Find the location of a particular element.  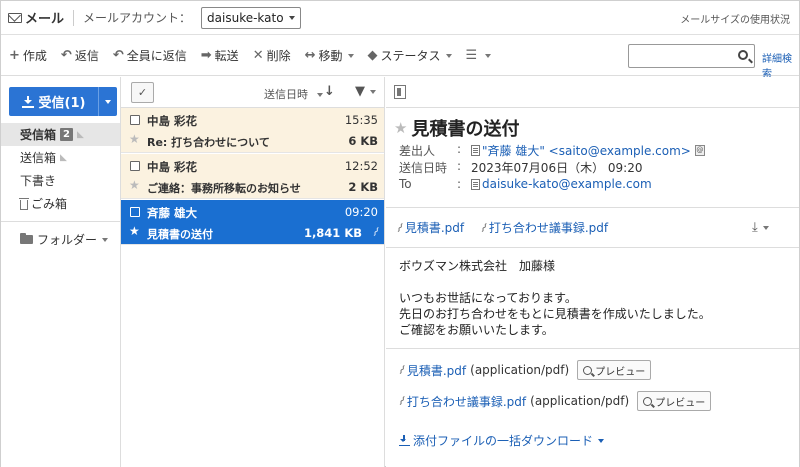

sort-direction-icon: ↓ is located at coordinates (329, 91).